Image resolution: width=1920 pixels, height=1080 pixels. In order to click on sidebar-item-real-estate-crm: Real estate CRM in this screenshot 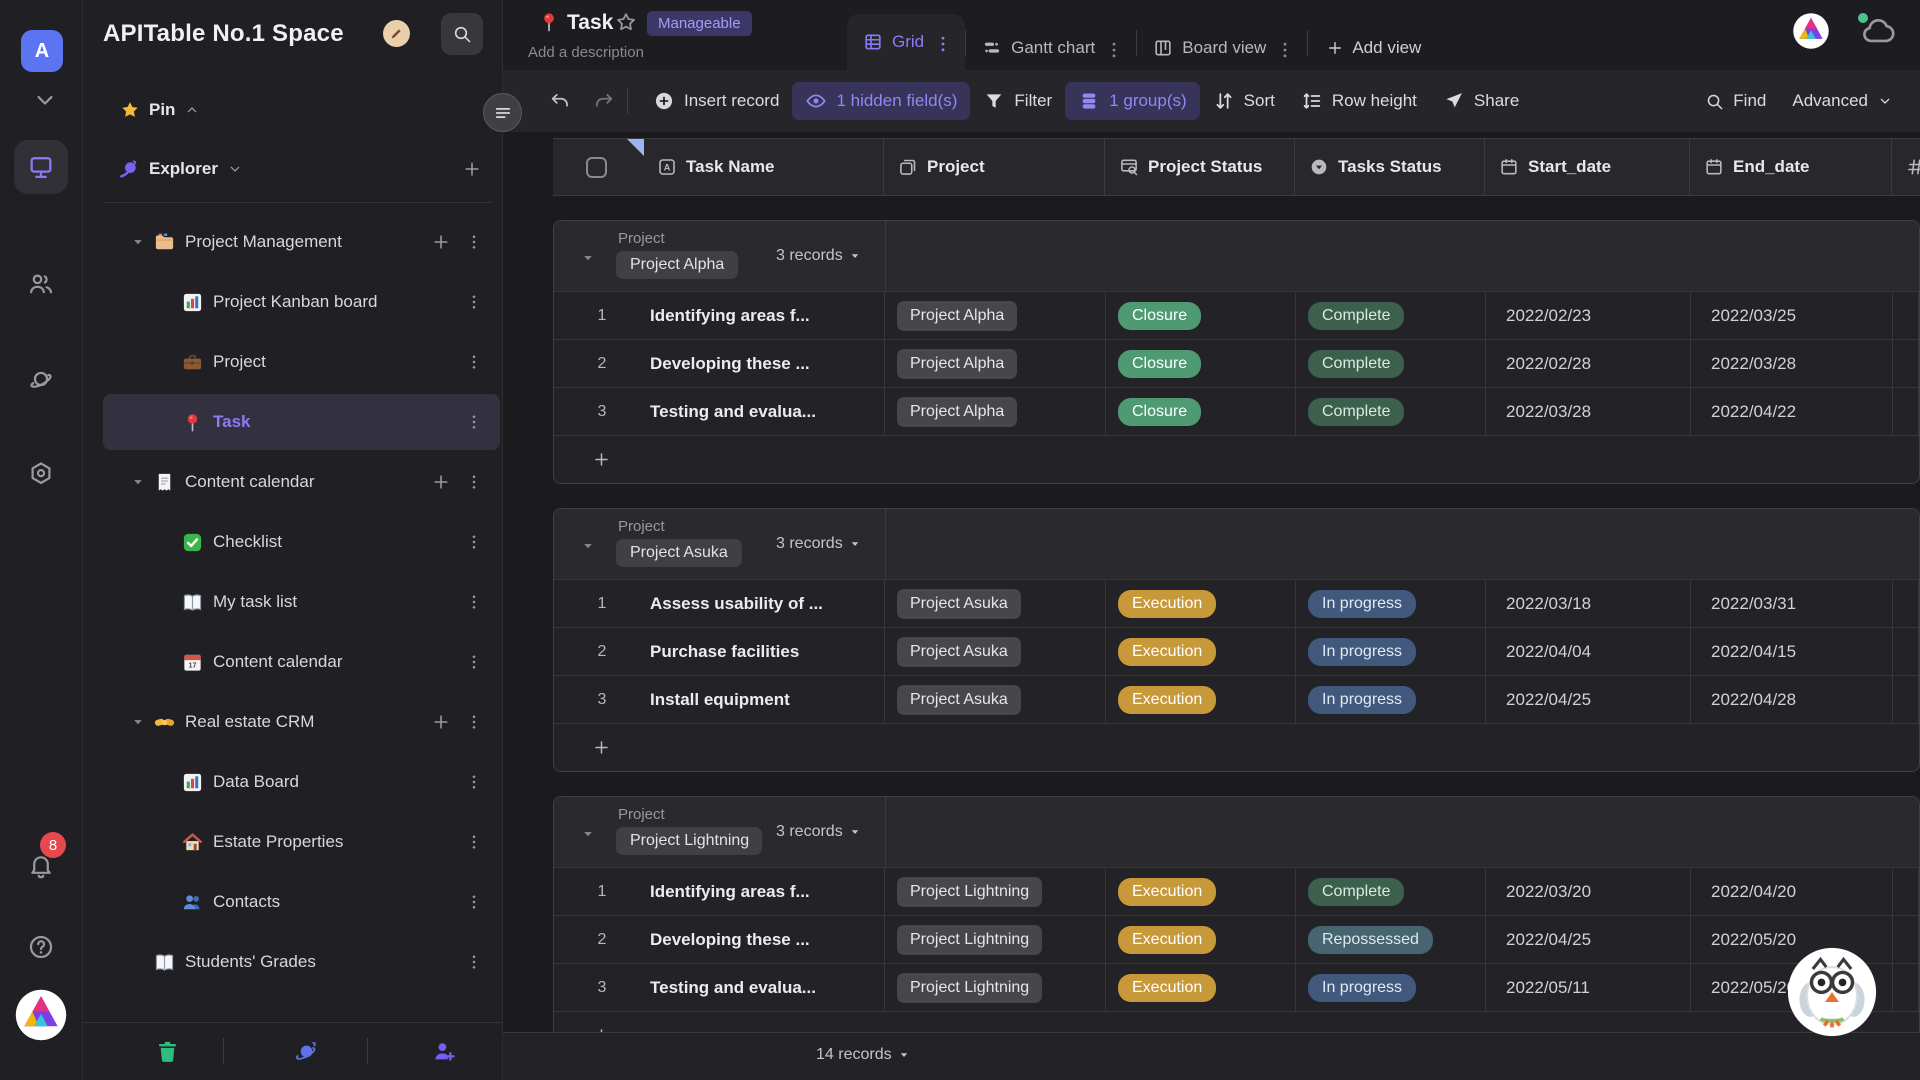, I will do `click(292, 722)`.